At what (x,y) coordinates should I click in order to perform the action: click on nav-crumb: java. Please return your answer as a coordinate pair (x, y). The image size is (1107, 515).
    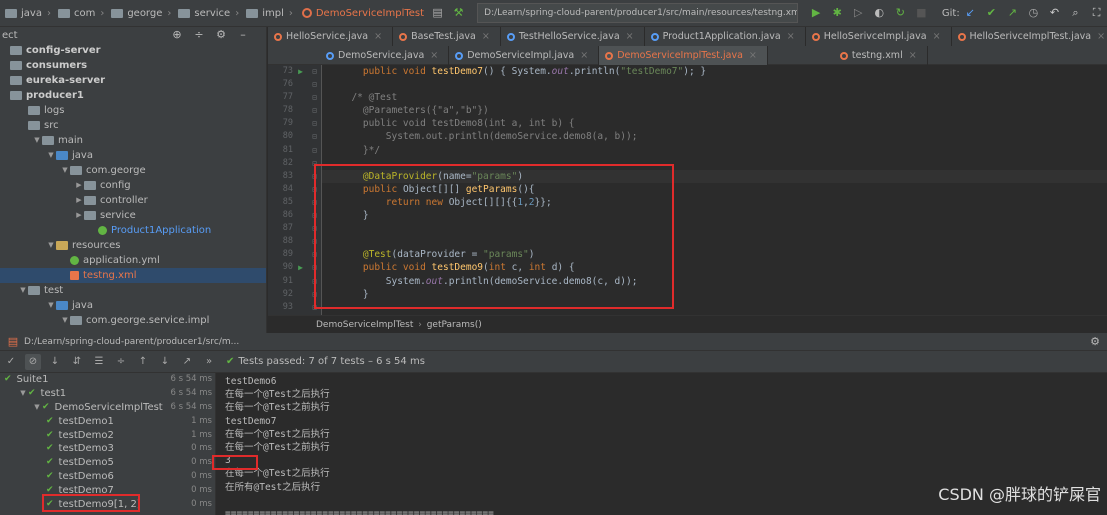
    Looking at the image, I should click on (22, 13).